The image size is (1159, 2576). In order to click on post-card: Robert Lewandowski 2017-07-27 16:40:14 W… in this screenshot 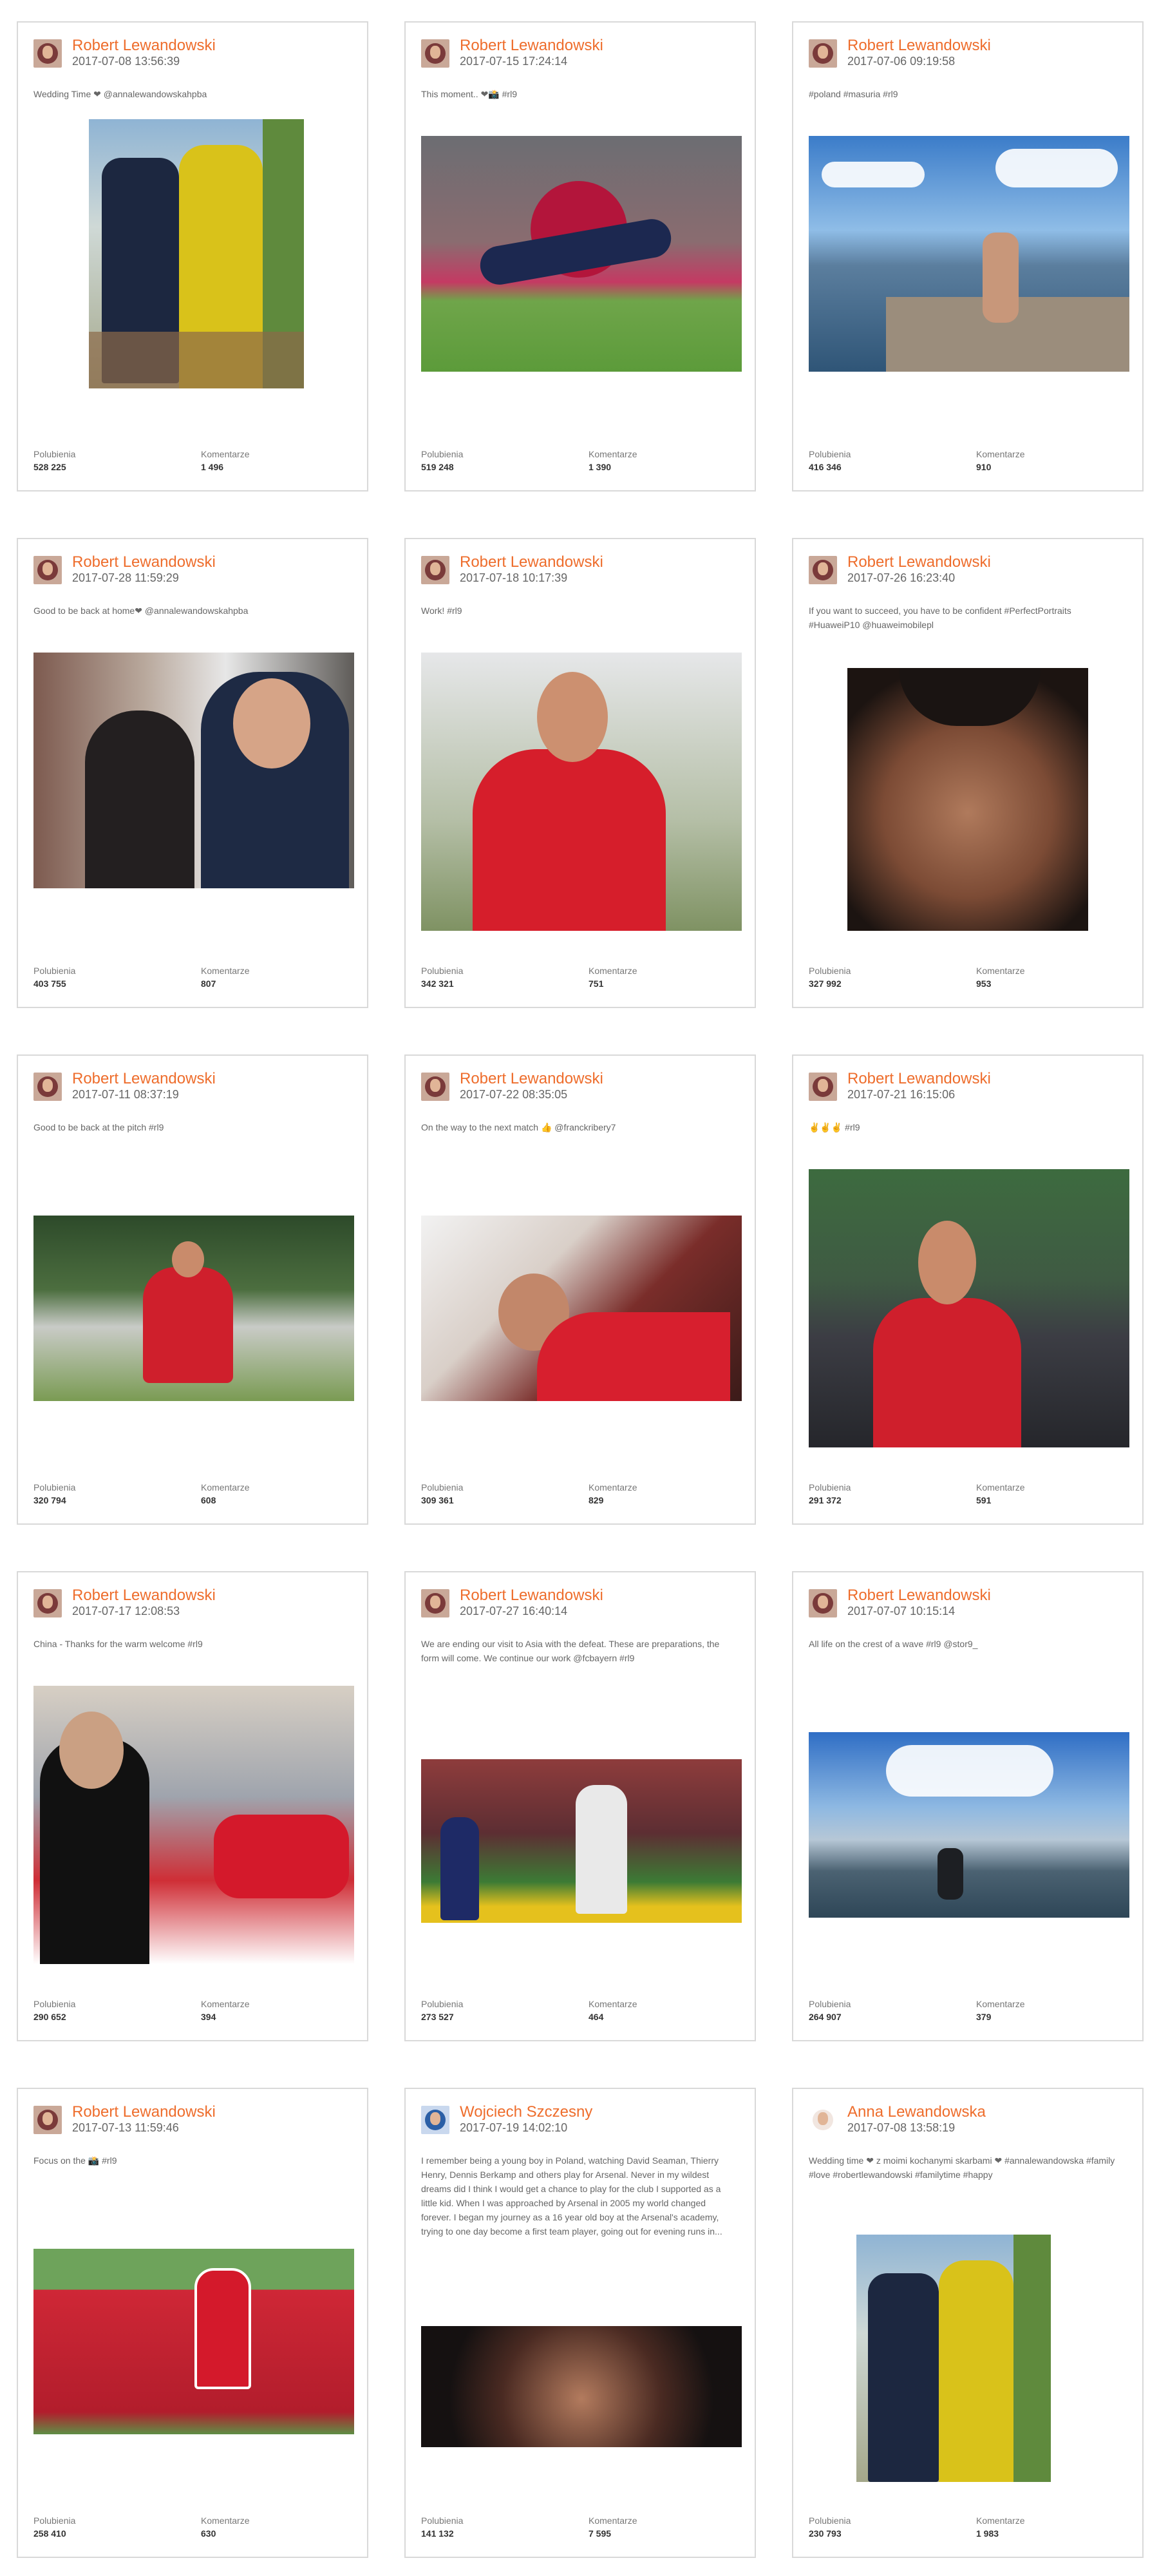, I will do `click(580, 1806)`.